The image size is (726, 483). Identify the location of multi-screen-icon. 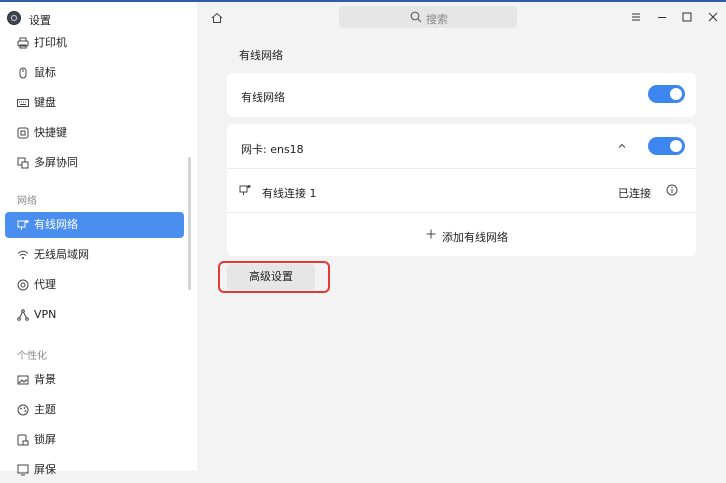
(23, 163).